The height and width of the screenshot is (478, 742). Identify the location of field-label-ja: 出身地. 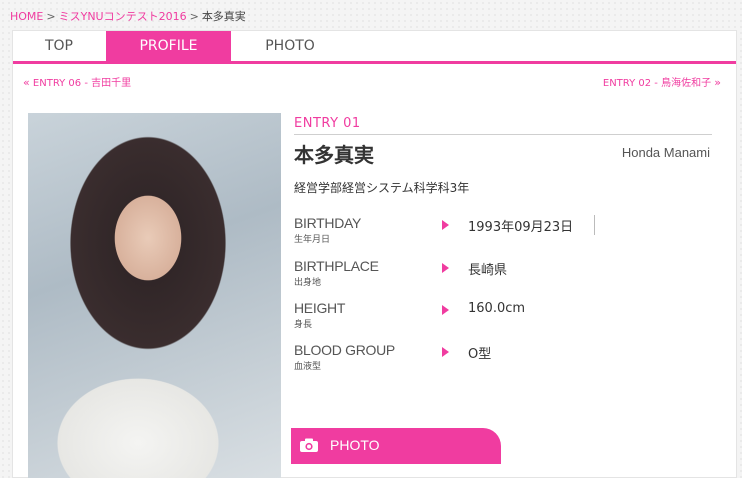
(308, 283).